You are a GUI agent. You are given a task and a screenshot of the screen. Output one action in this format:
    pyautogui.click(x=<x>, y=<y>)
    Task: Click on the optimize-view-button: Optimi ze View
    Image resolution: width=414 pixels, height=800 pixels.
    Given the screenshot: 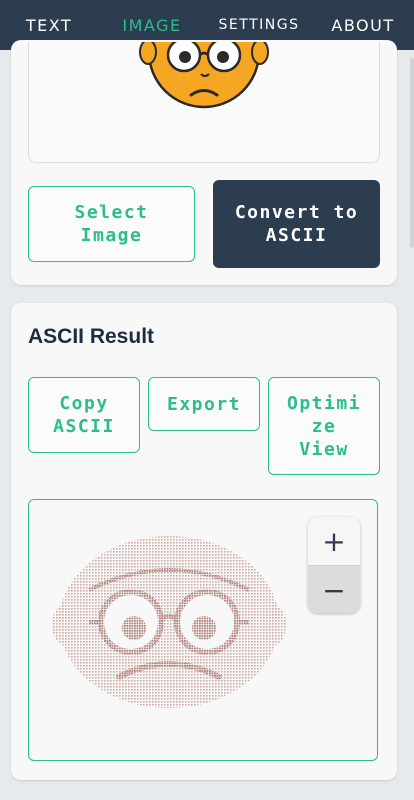 What is the action you would take?
    pyautogui.click(x=324, y=426)
    